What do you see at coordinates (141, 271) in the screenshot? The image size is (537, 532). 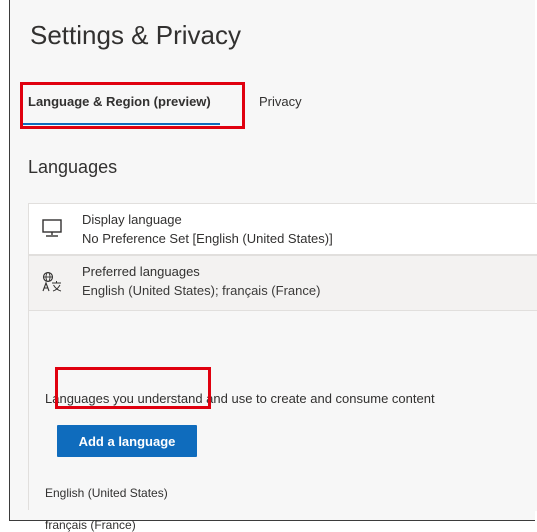 I see `preferred-languages-title: Preferred languages` at bounding box center [141, 271].